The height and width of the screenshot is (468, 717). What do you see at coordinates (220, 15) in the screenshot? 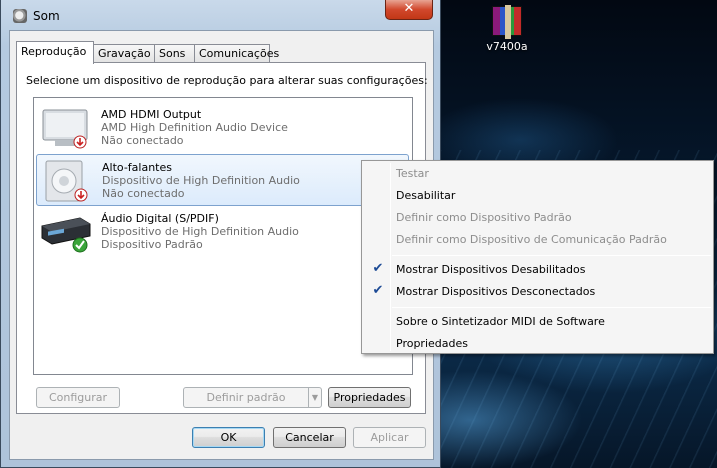
I see `title-bar: Som ✕` at bounding box center [220, 15].